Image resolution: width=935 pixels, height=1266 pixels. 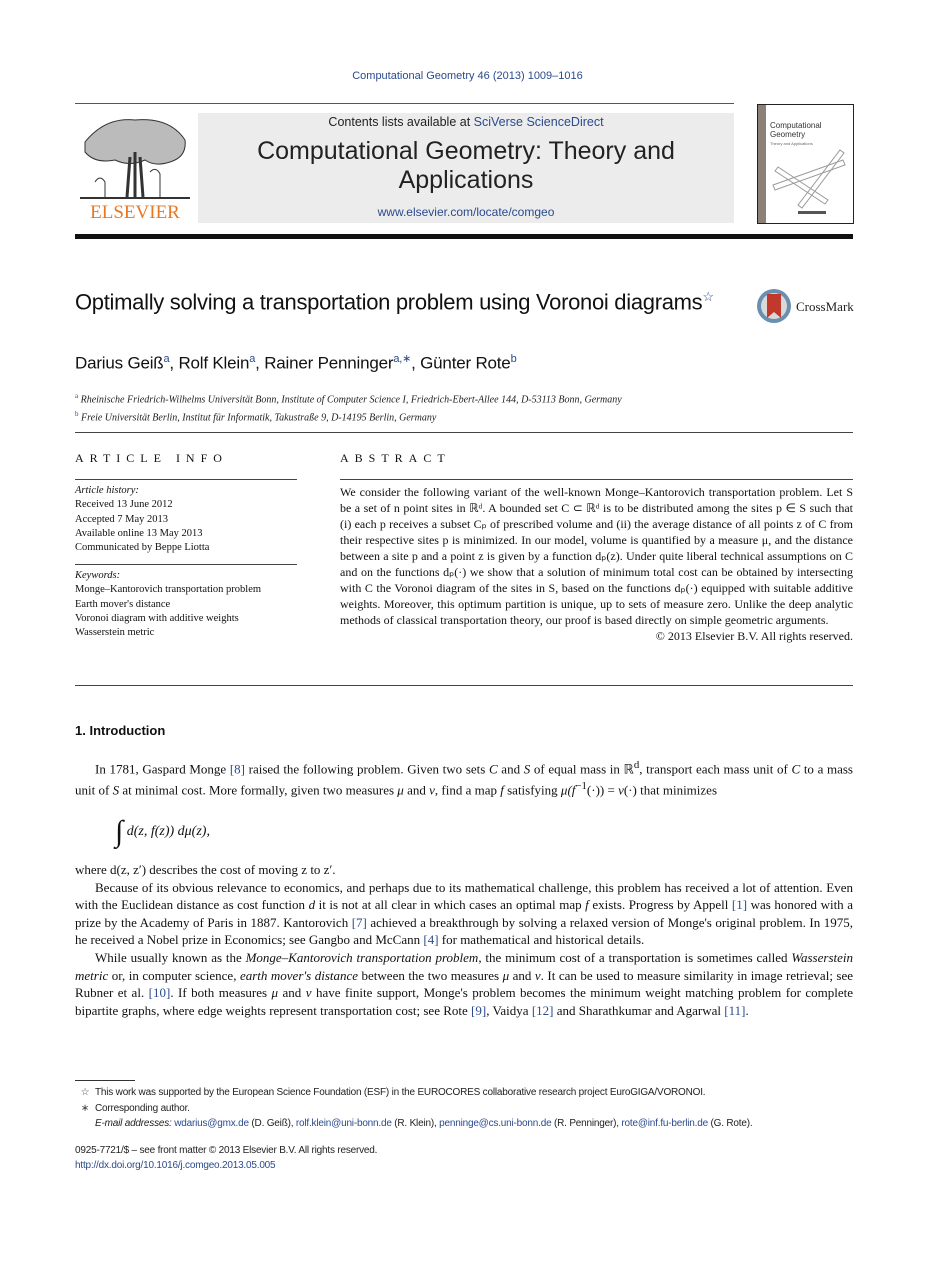 I want to click on citation-link: [10], so click(x=160, y=992).